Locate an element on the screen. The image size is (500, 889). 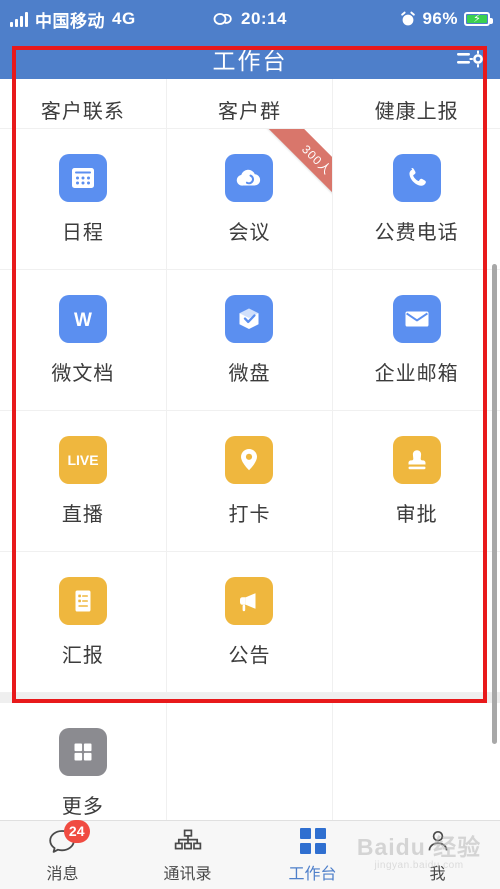
app-label: 客户联系 is located at coordinates (82, 112).